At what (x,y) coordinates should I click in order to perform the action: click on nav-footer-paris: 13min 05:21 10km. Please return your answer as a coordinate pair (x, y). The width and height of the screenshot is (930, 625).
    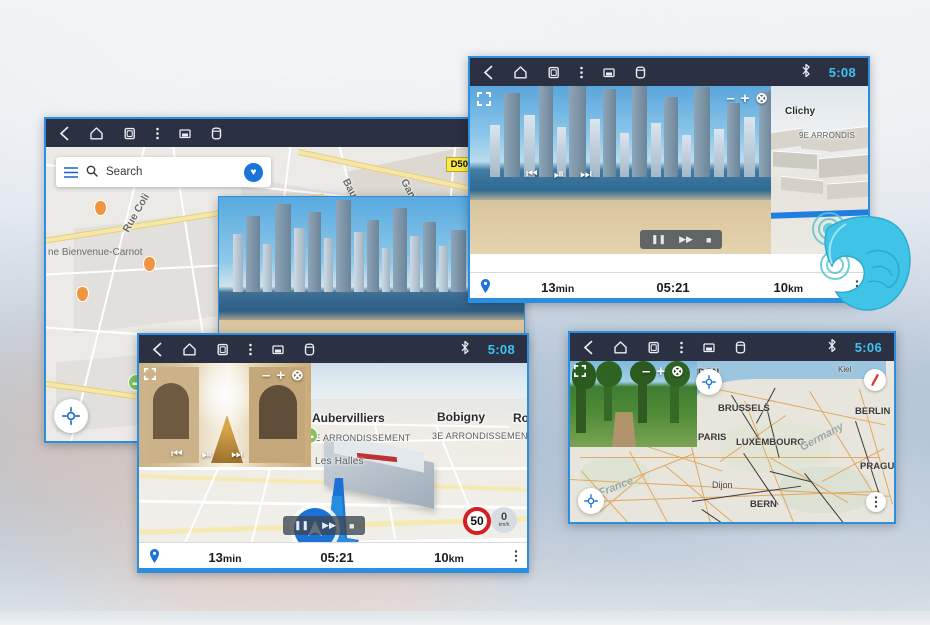
    Looking at the image, I should click on (333, 556).